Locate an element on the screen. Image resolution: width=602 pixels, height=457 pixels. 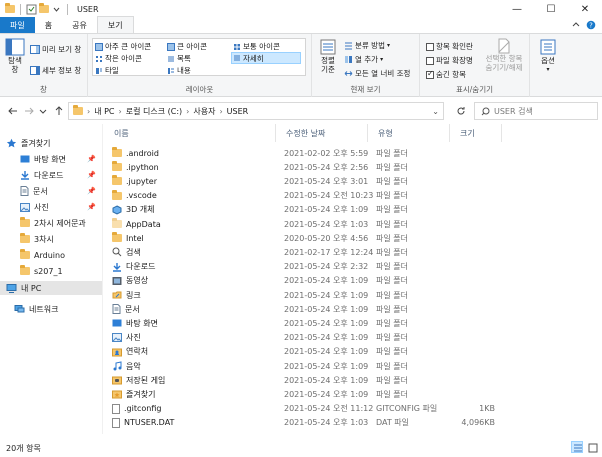
group-by-button: 분류 방법 ▾ is located at coordinates (367, 45).